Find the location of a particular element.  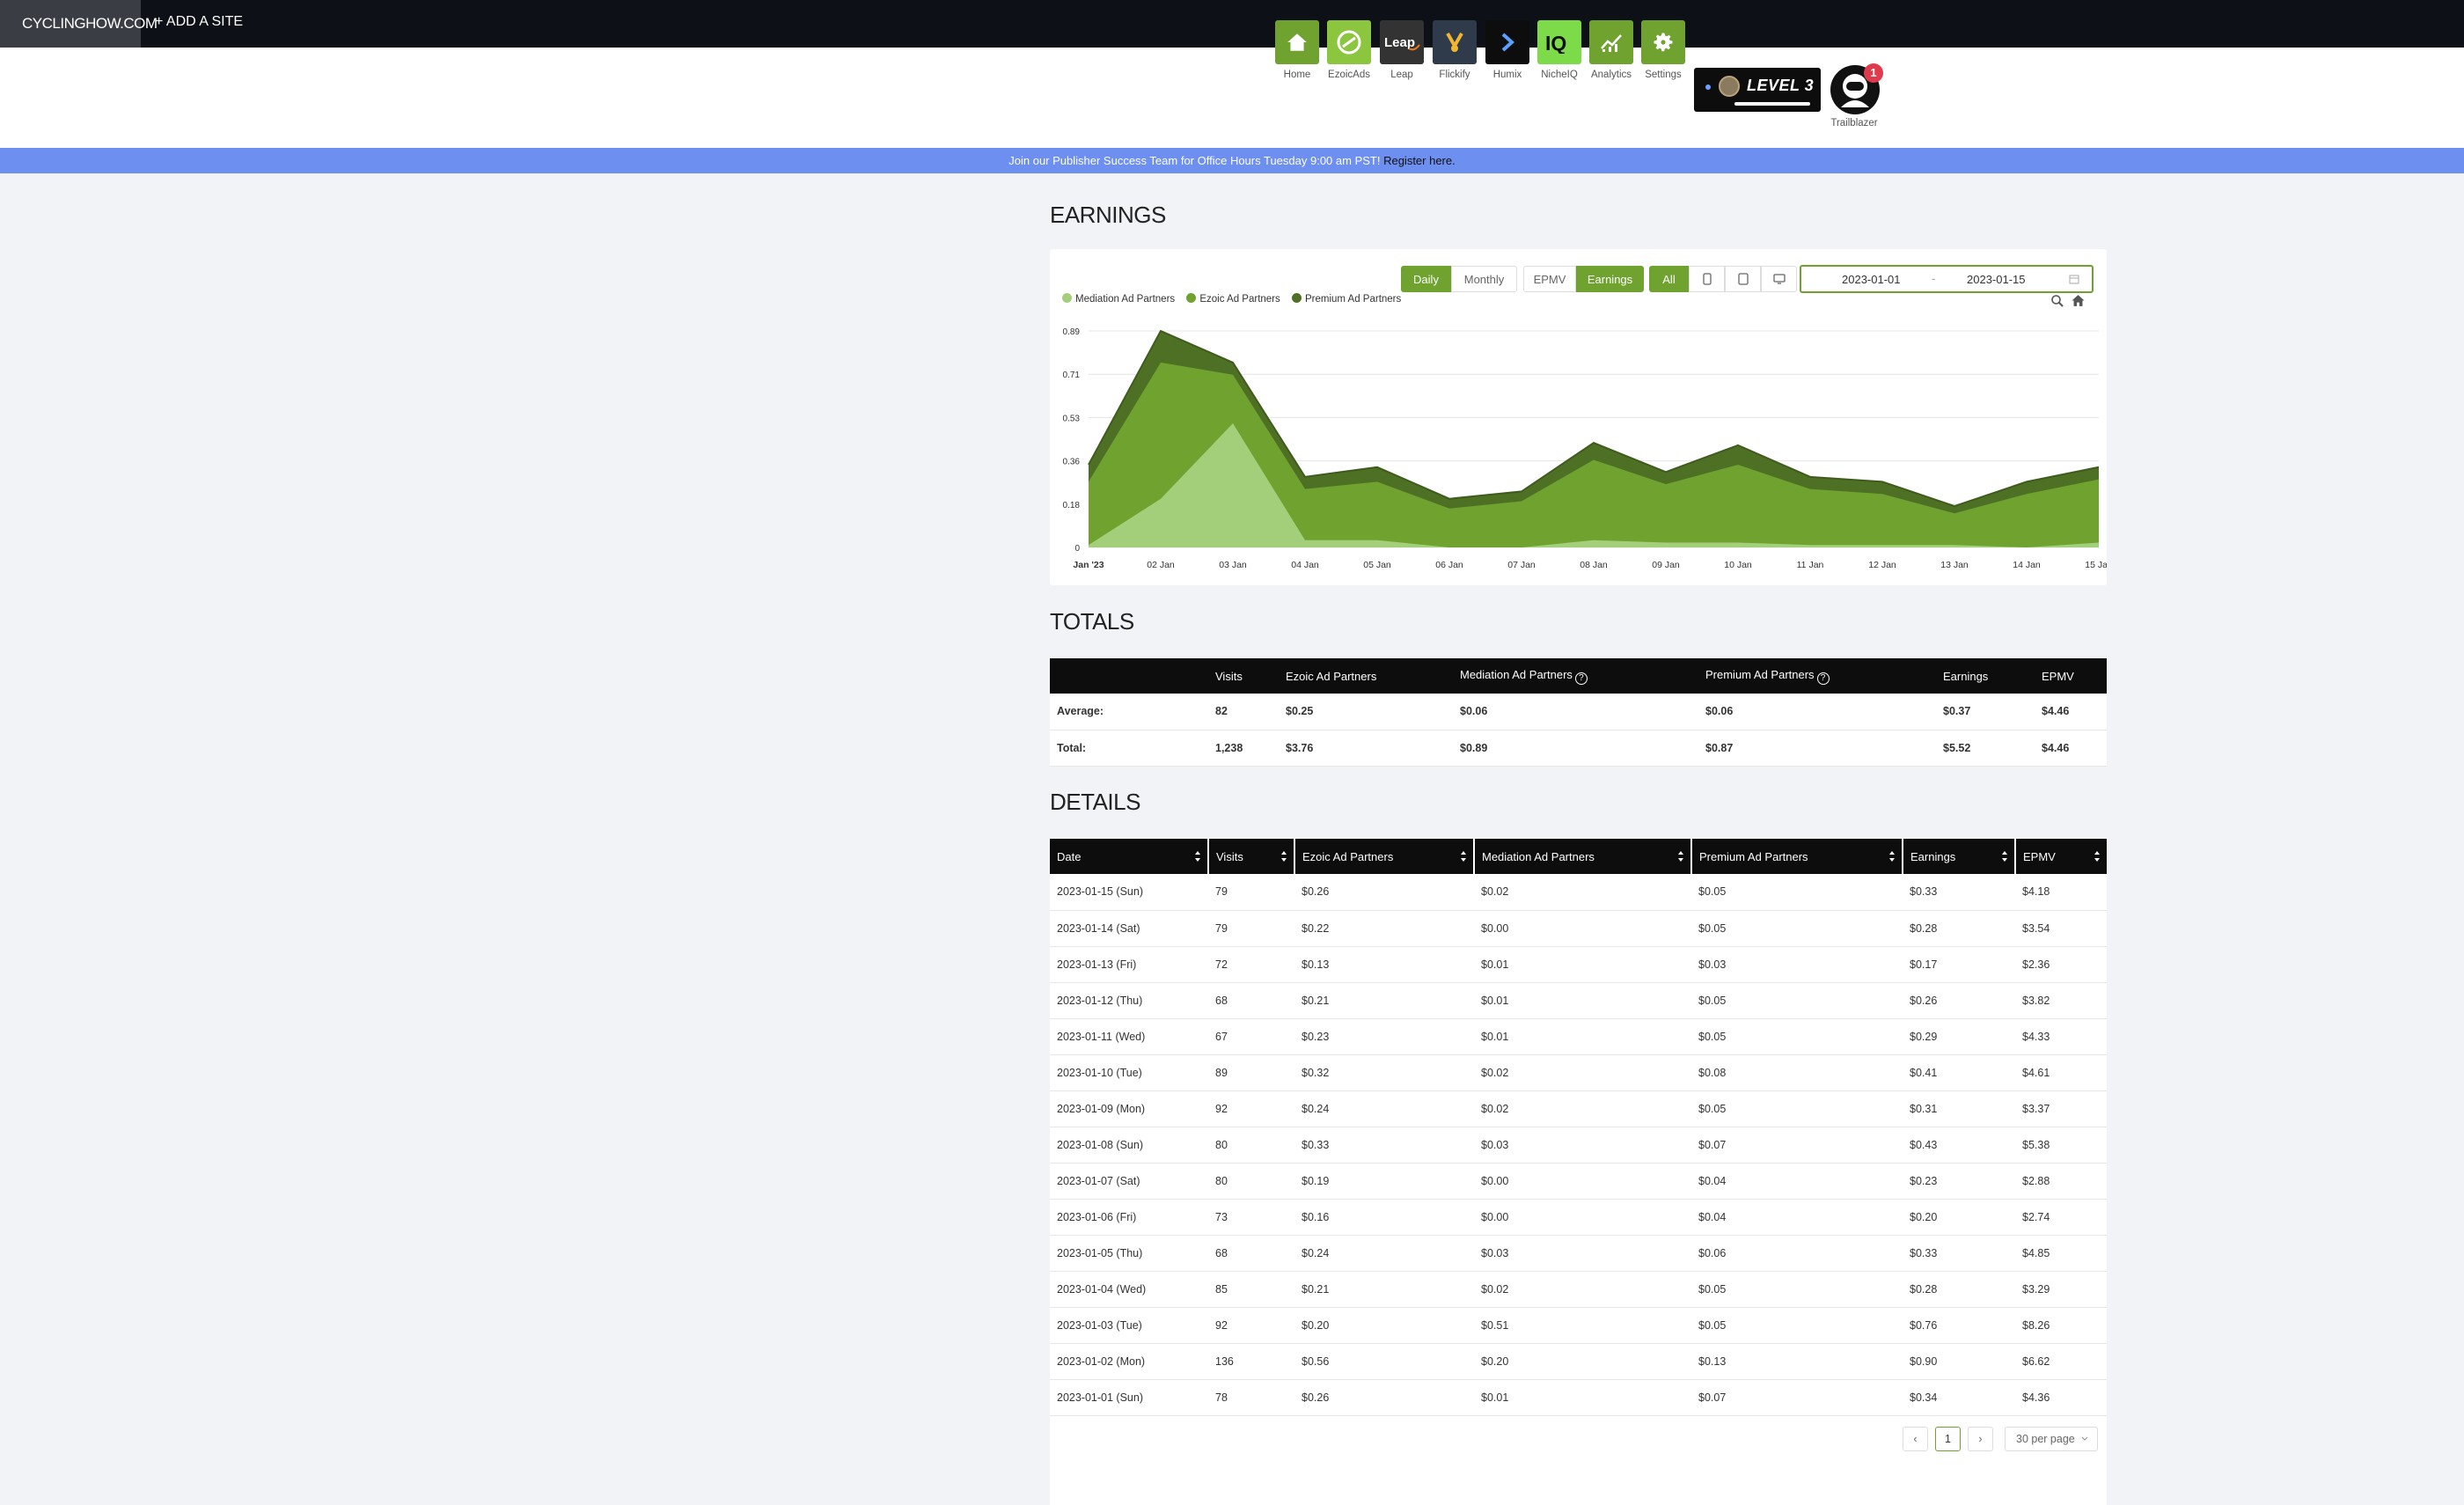

flickify-icon is located at coordinates (1455, 42).